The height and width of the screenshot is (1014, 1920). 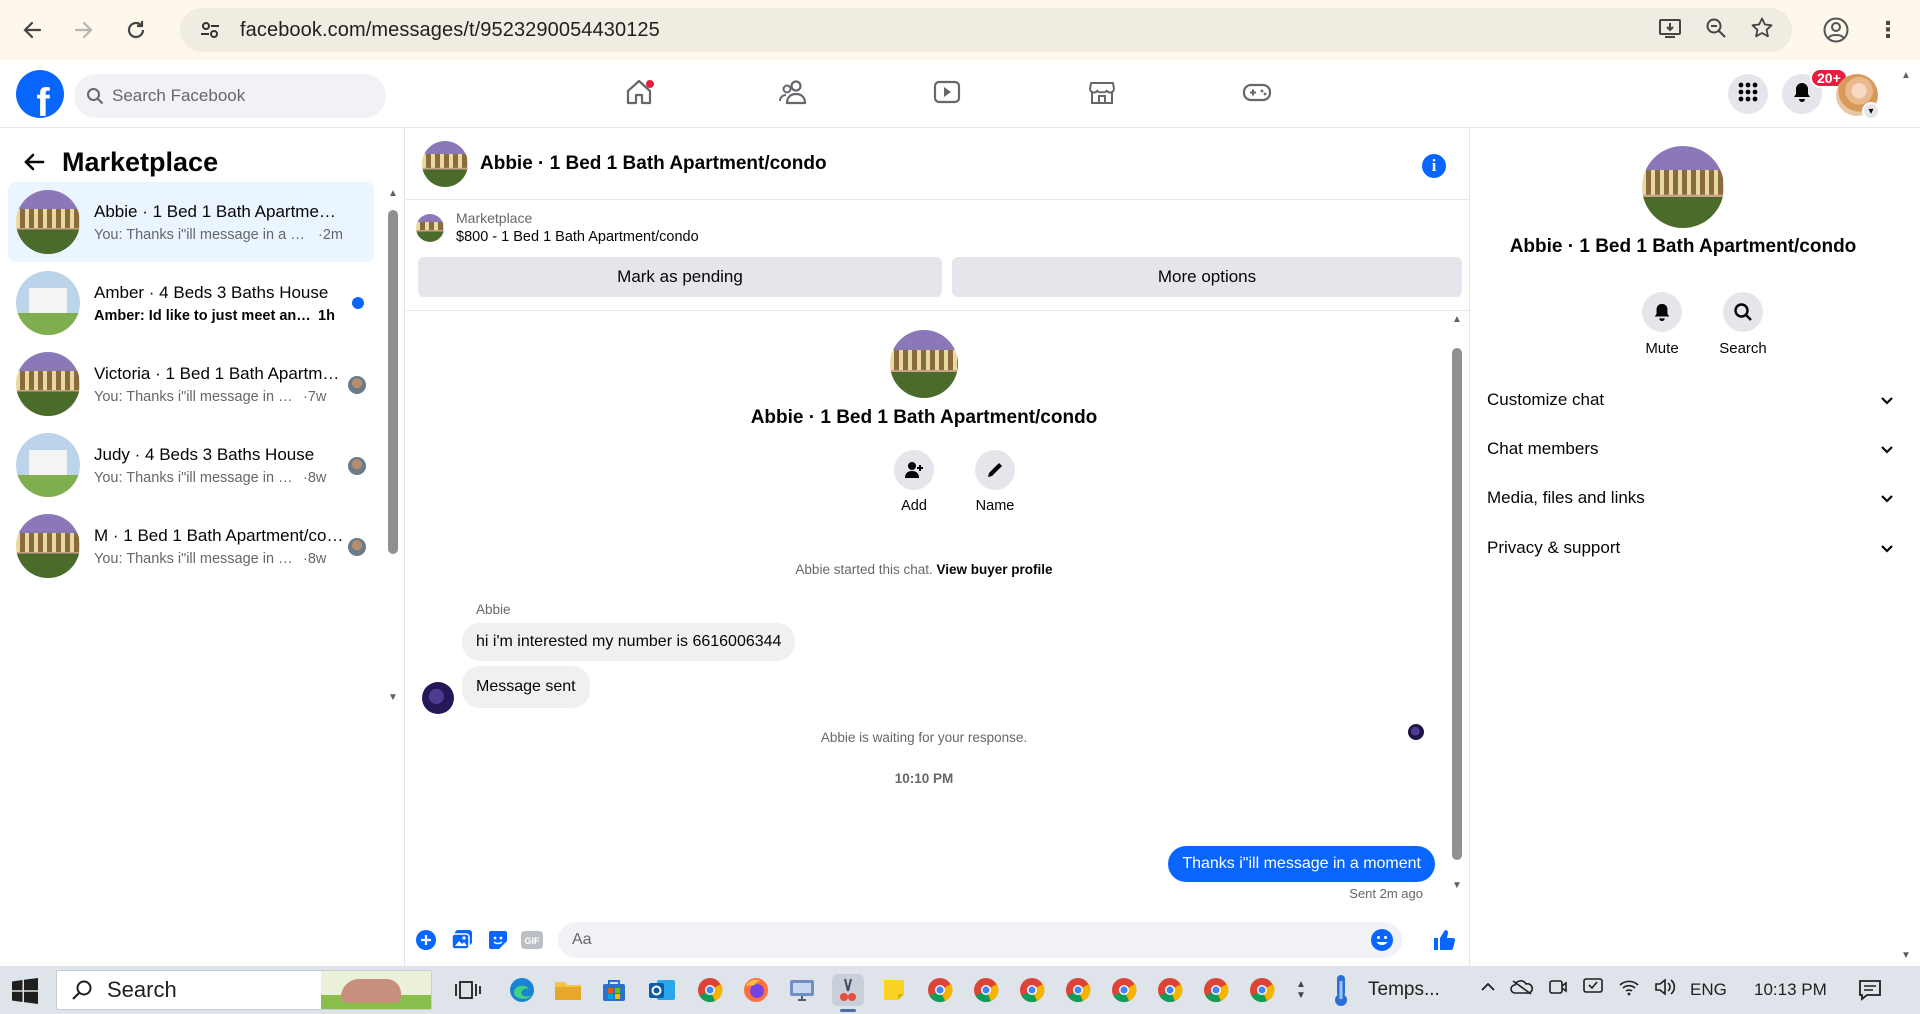 What do you see at coordinates (1301, 995) in the screenshot?
I see `chevron-down-icon: ▼` at bounding box center [1301, 995].